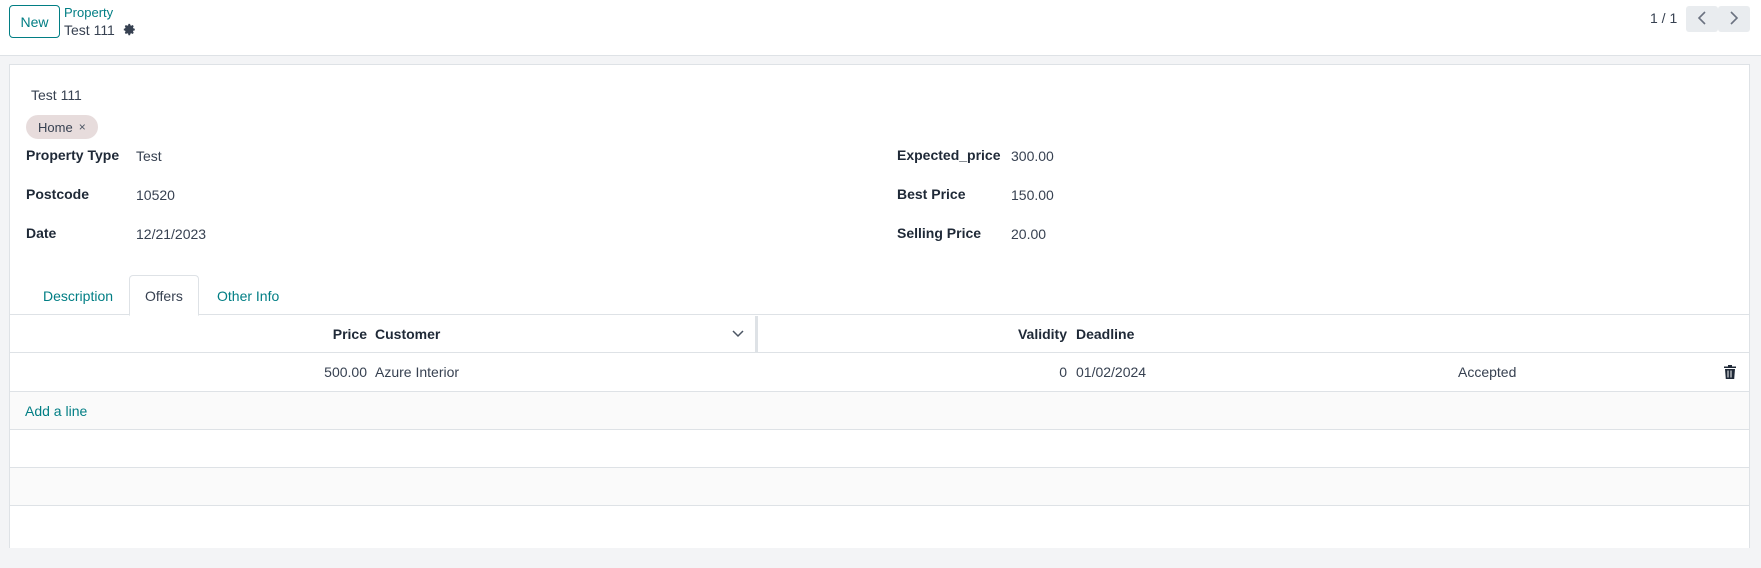 The image size is (1761, 568). Describe the element at coordinates (188, 334) in the screenshot. I see `column-header-price: Price` at that location.